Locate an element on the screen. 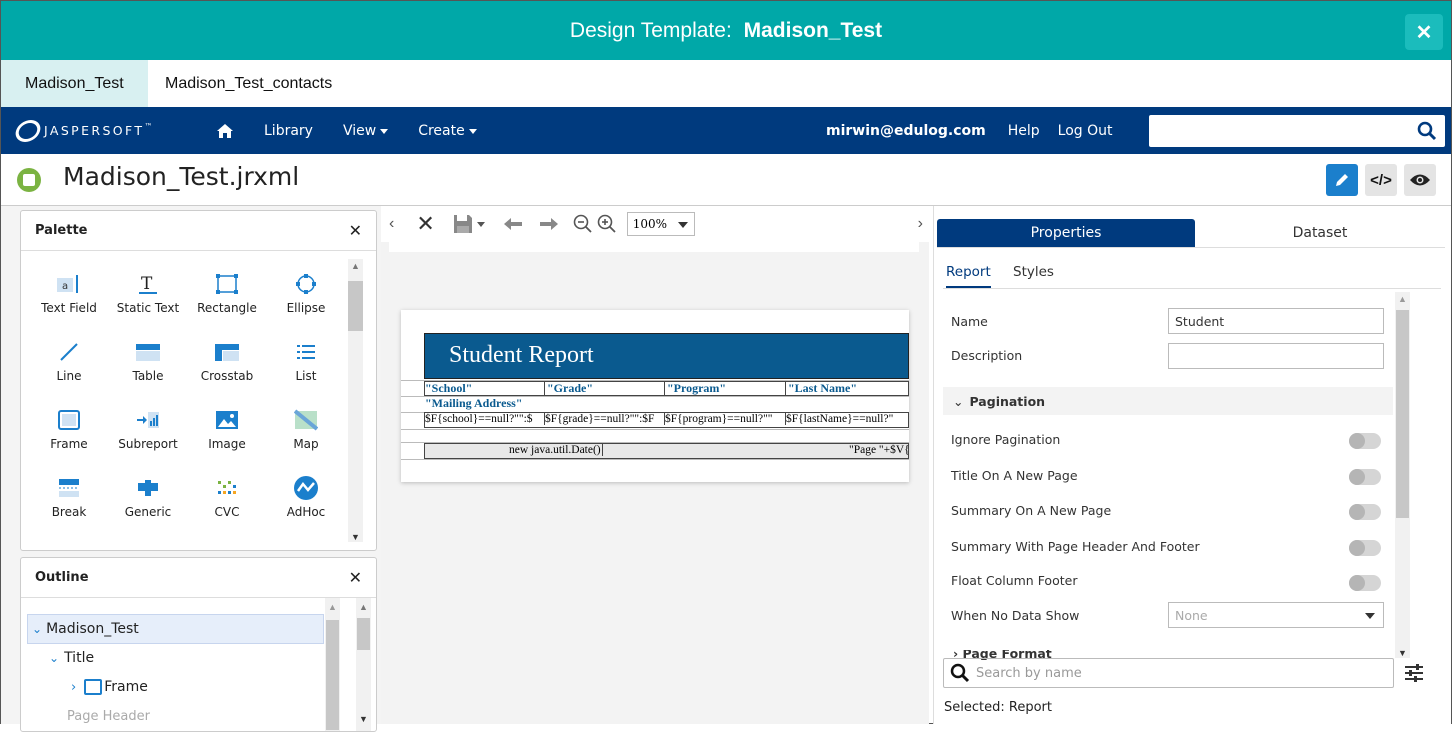 The image size is (1452, 732). delete-icon: ✕ is located at coordinates (425, 224).